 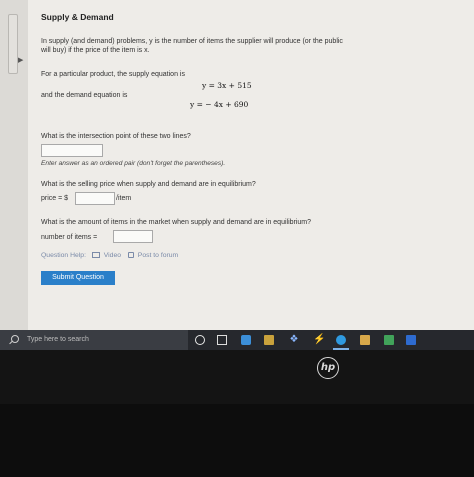 What do you see at coordinates (341, 340) in the screenshot?
I see `chrome-icon` at bounding box center [341, 340].